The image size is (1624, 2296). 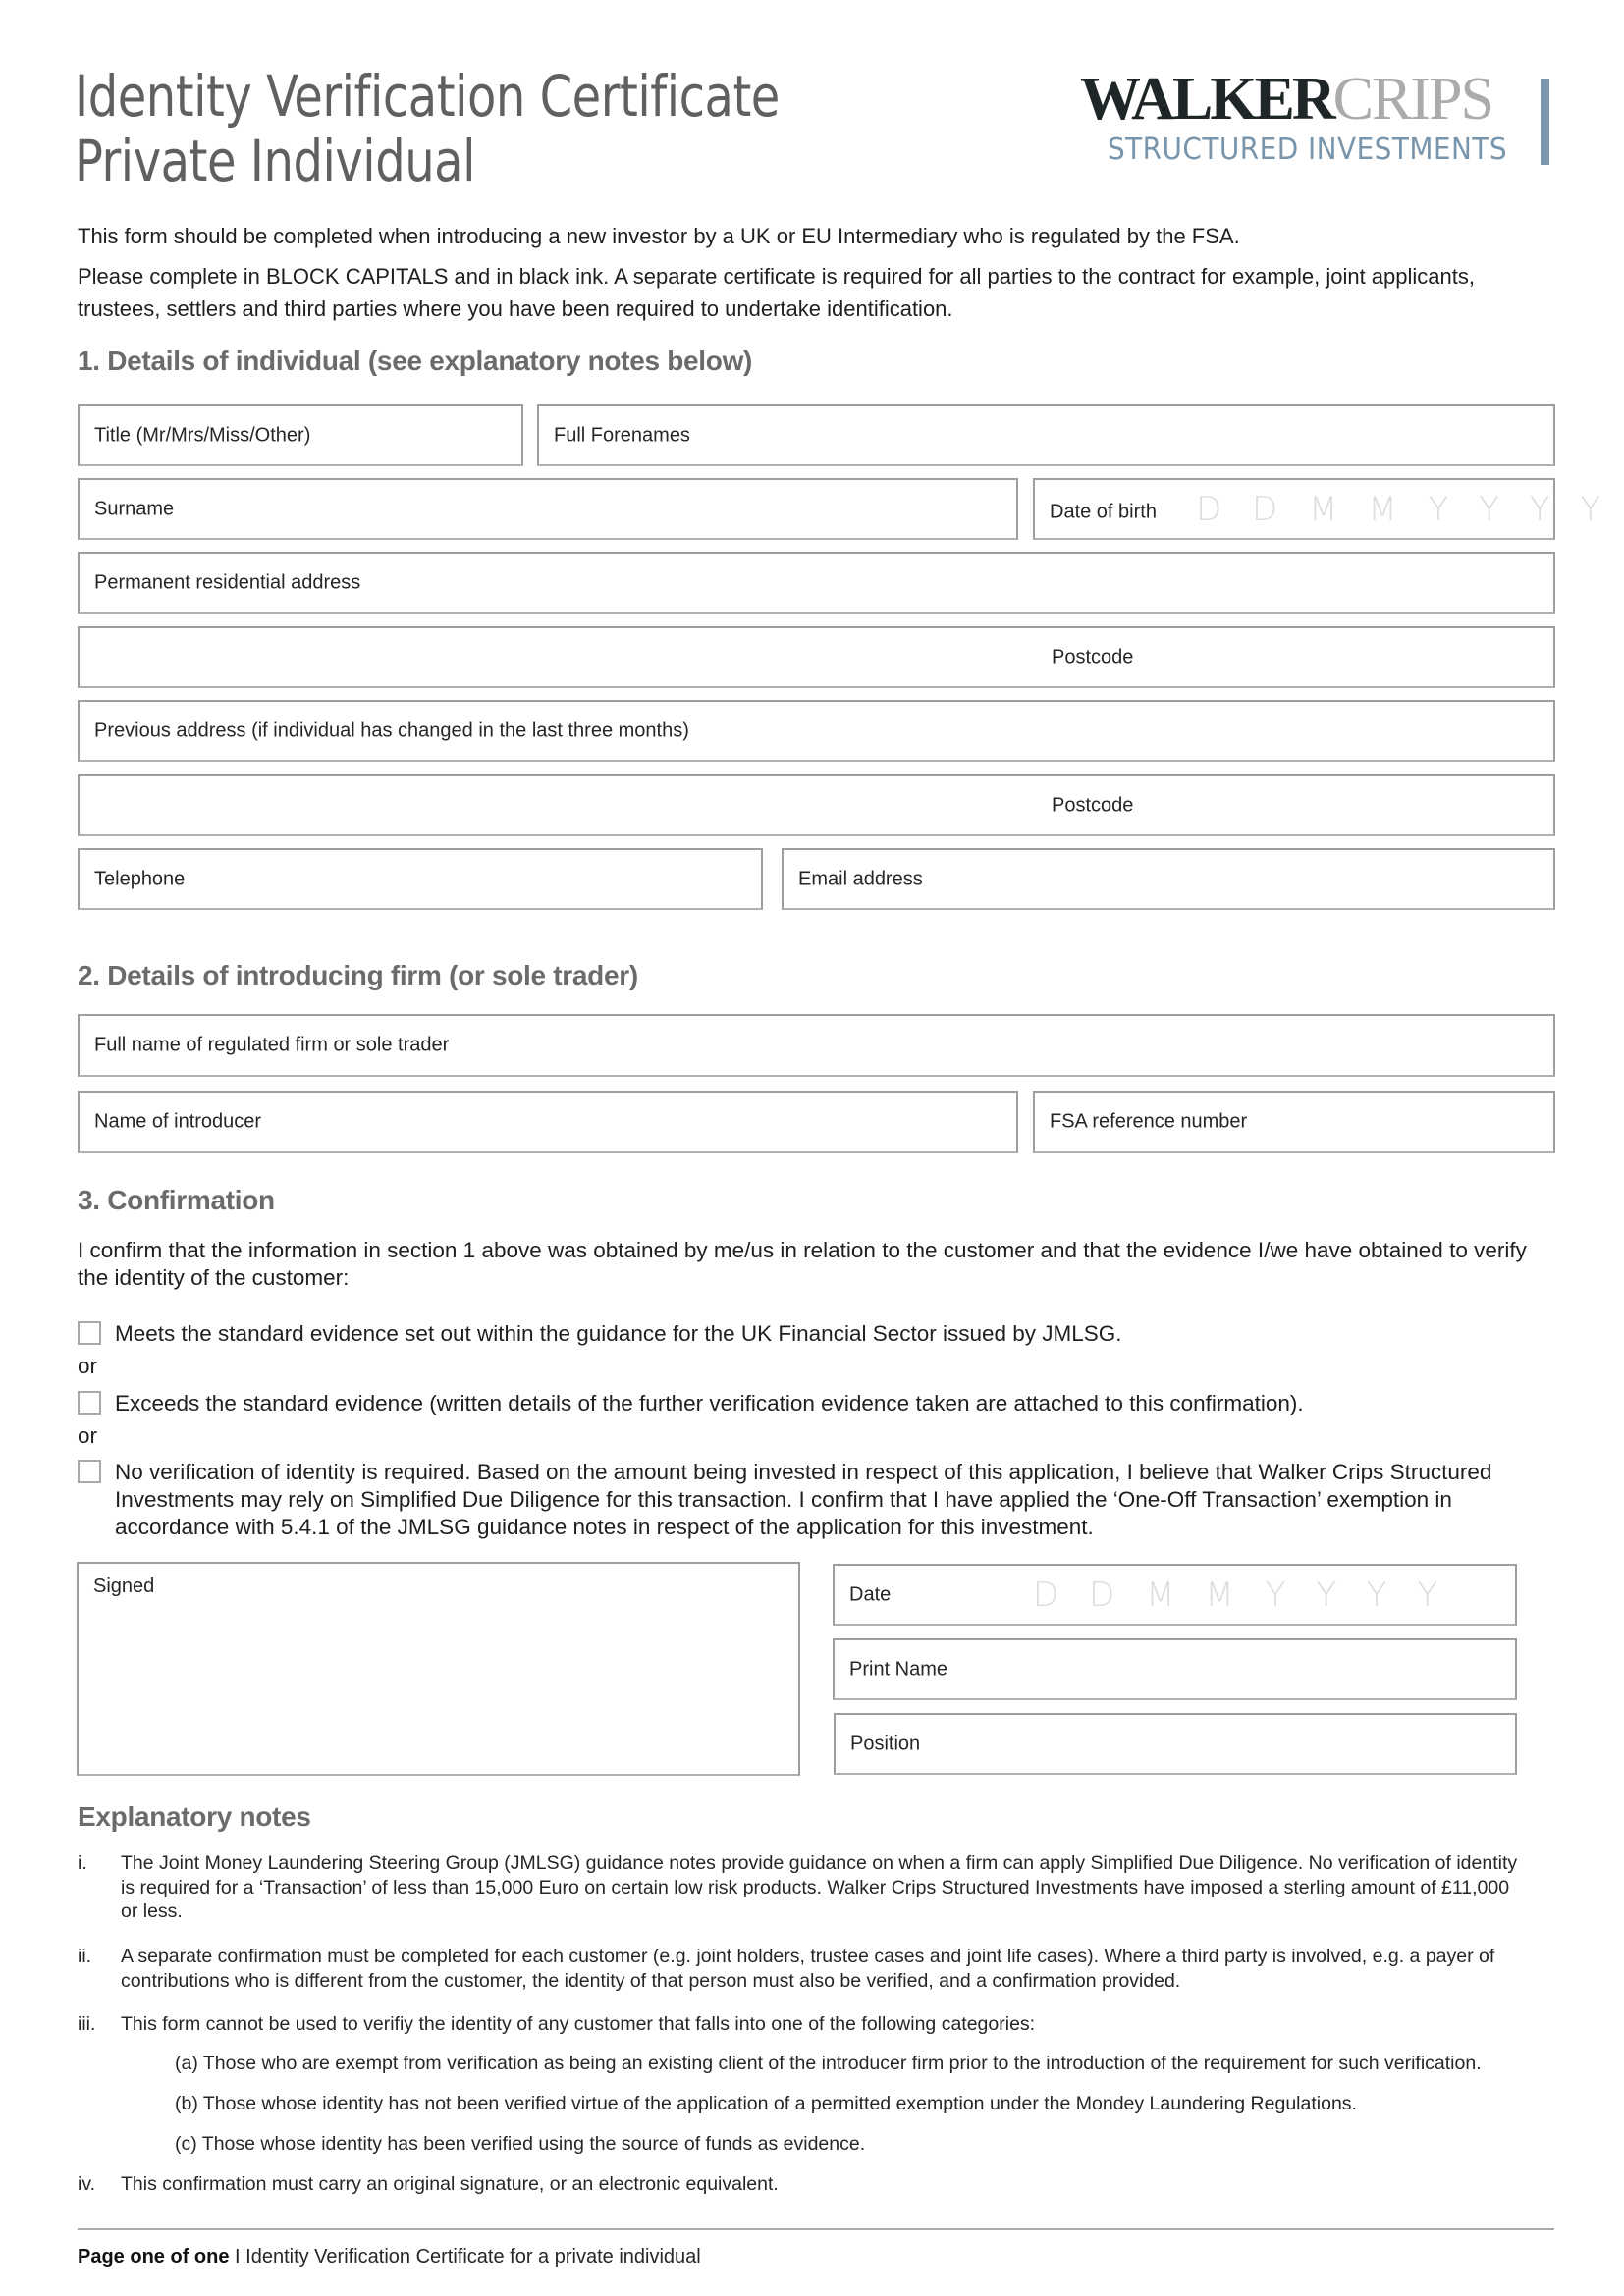 I want to click on page-number: Page one of one, so click(x=154, y=2257).